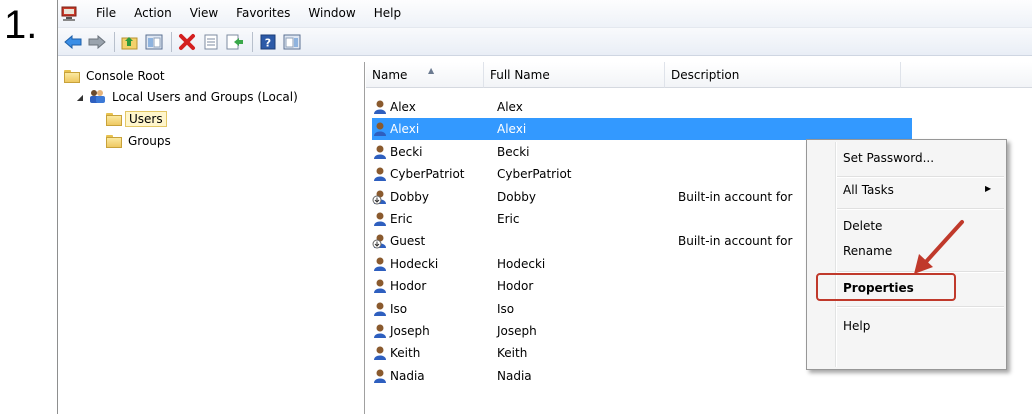 This screenshot has height=414, width=1032. What do you see at coordinates (405, 353) in the screenshot?
I see `cell-name: Keith` at bounding box center [405, 353].